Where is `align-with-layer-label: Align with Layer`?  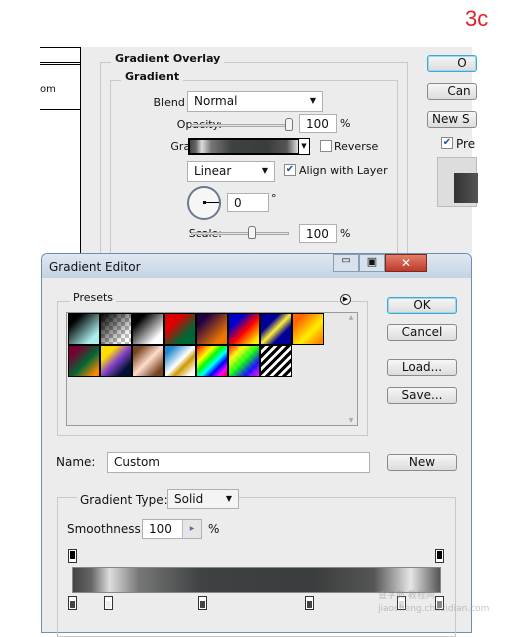 align-with-layer-label: Align with Layer is located at coordinates (343, 170).